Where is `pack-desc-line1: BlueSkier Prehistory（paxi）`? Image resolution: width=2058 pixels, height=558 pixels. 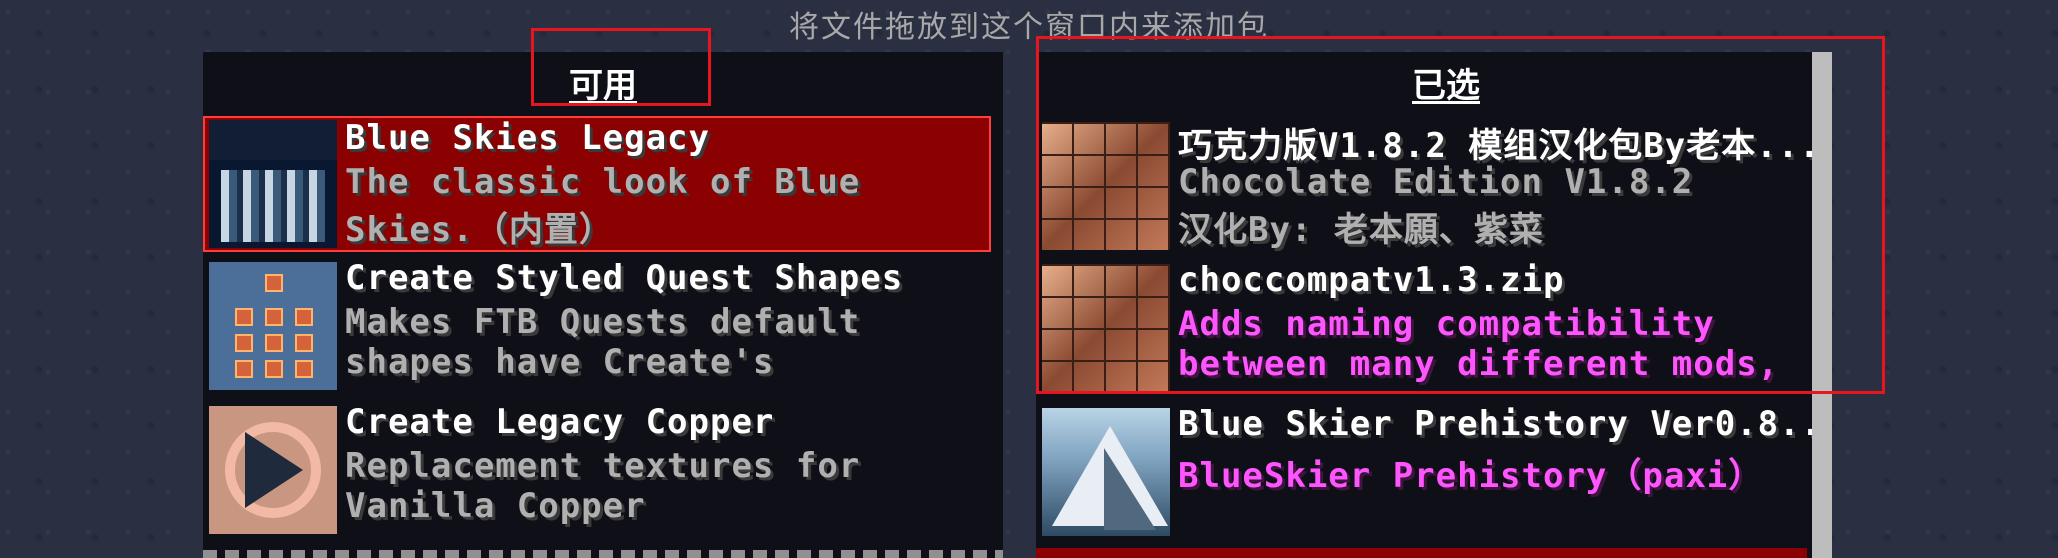 pack-desc-line1: BlueSkier Prehistory（paxi） is located at coordinates (1471, 476).